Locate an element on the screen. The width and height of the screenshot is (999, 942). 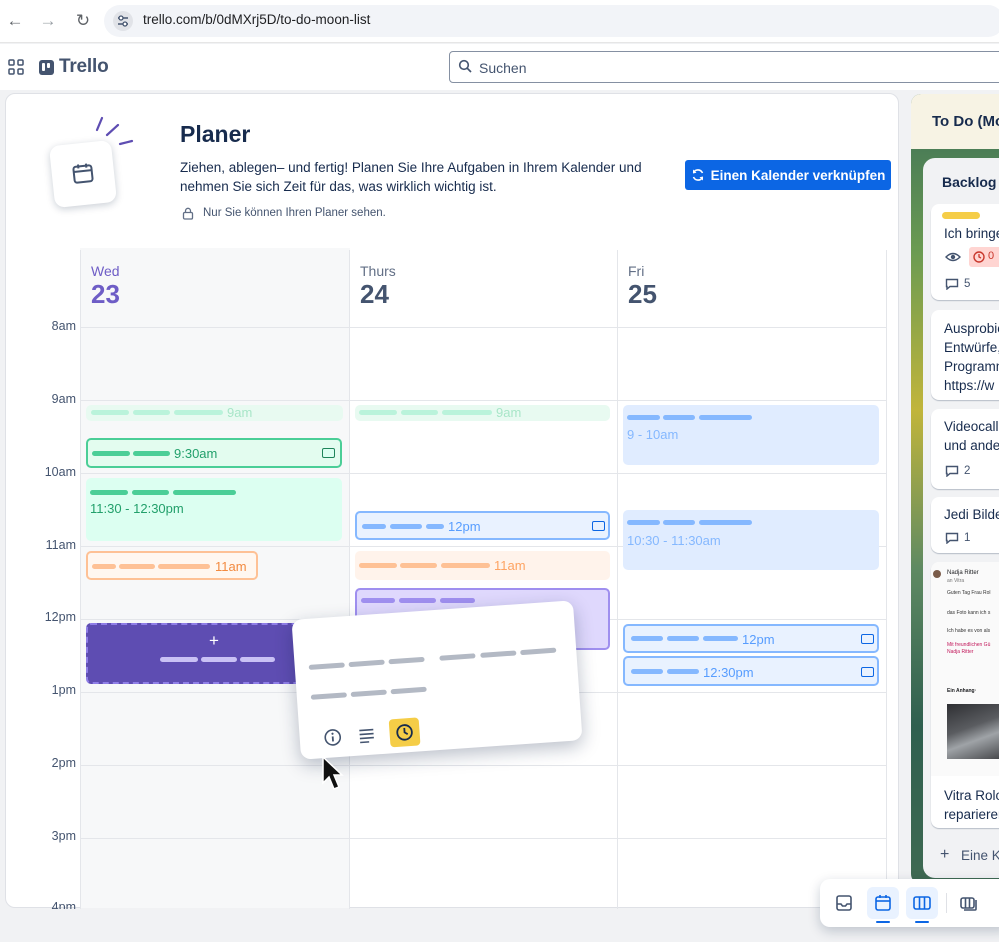
search-input is located at coordinates (724, 67).